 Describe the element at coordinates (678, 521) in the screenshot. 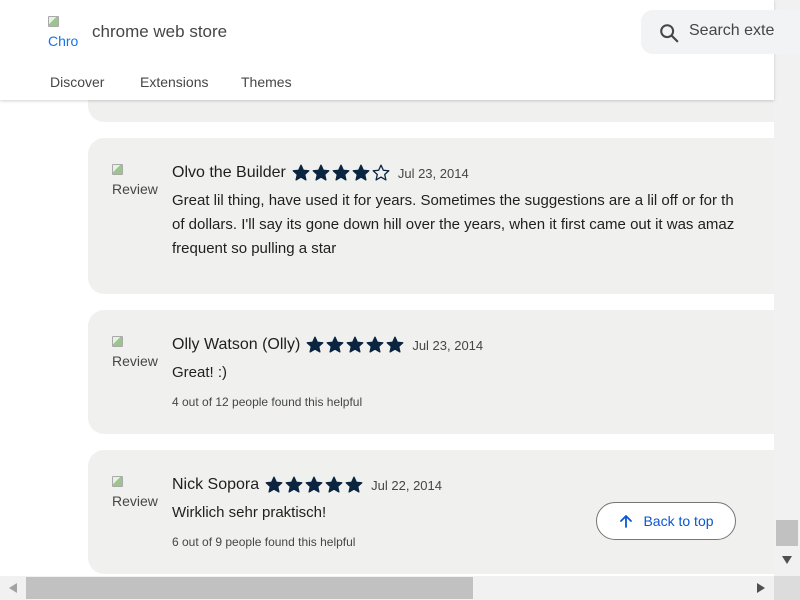

I see `back-to-top-label: Back to top` at that location.